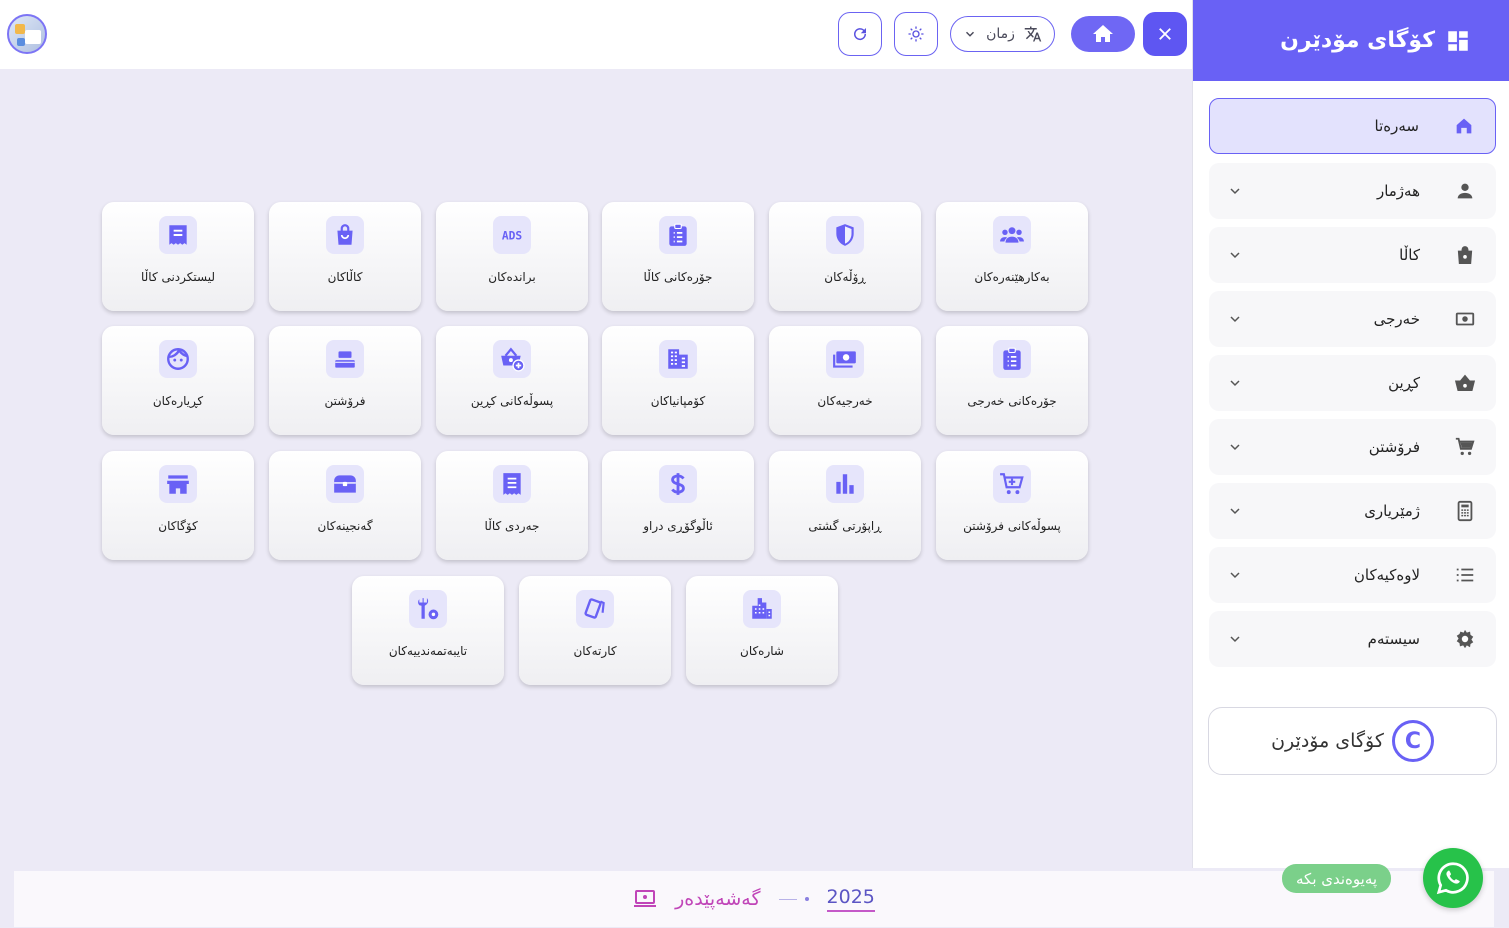 Image resolution: width=1509 pixels, height=928 pixels. Describe the element at coordinates (1393, 639) in the screenshot. I see `sidebar-item-label: سیستەم` at that location.